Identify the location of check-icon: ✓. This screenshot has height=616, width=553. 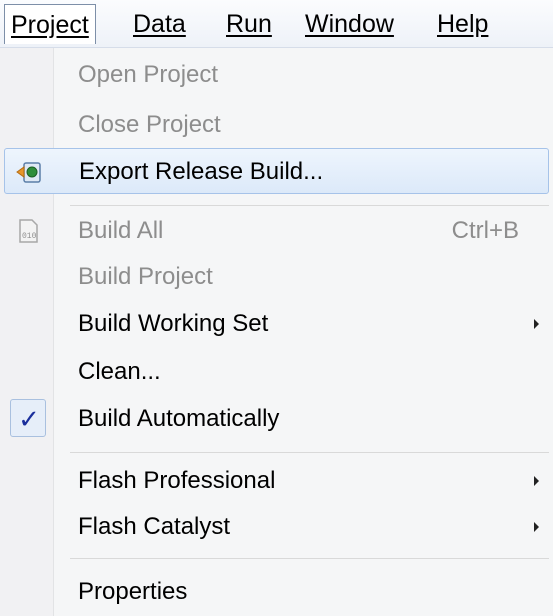
(29, 419).